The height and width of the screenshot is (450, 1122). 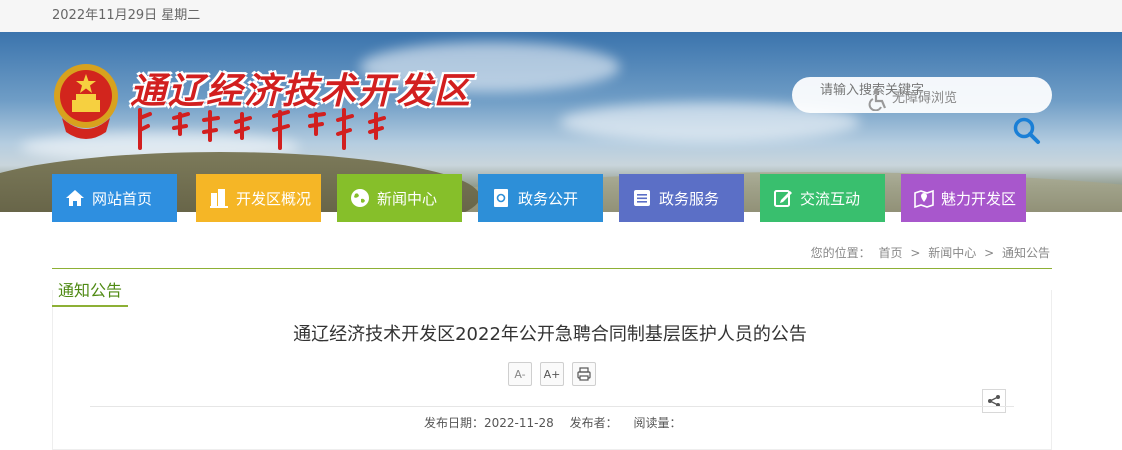 I want to click on current-date: 2022年11月29日 星期二, so click(x=126, y=15).